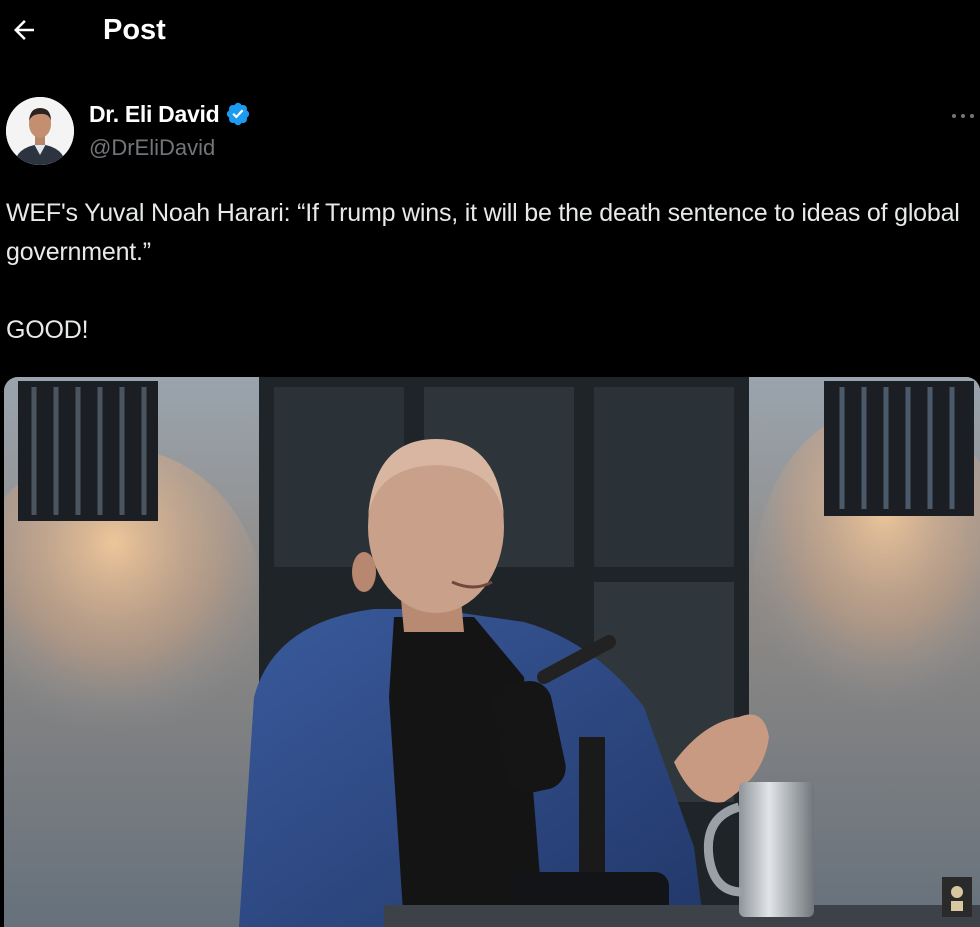 This screenshot has height=927, width=980. I want to click on author-name-row: Dr. Eli David, so click(170, 114).